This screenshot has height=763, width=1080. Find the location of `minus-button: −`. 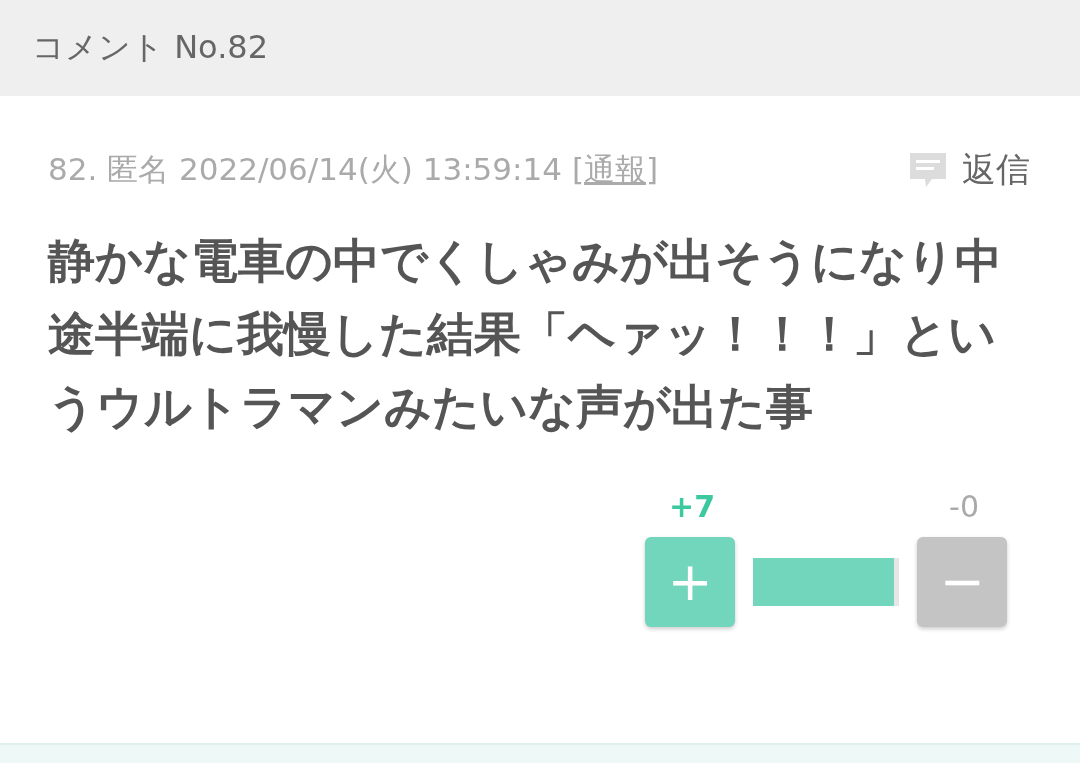

minus-button: − is located at coordinates (962, 582).